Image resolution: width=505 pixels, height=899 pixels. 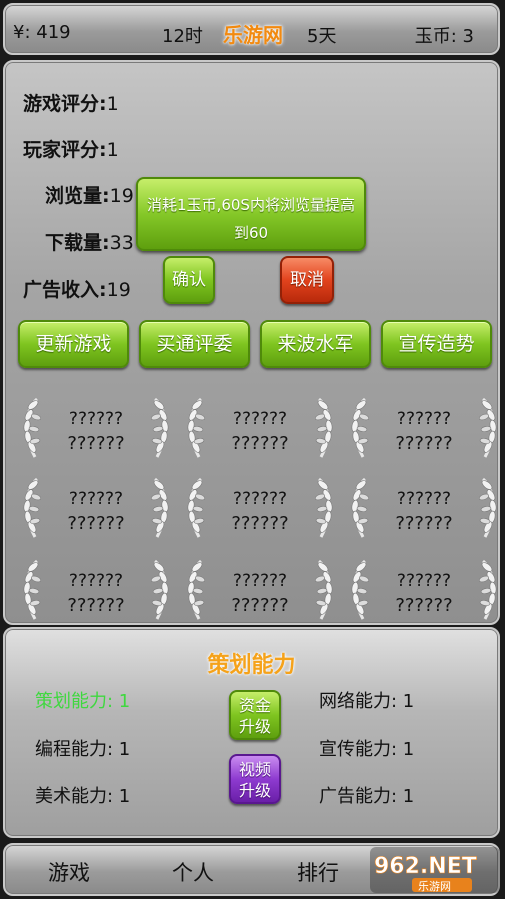 I want to click on views-label: 浏览量:, so click(x=77, y=196).